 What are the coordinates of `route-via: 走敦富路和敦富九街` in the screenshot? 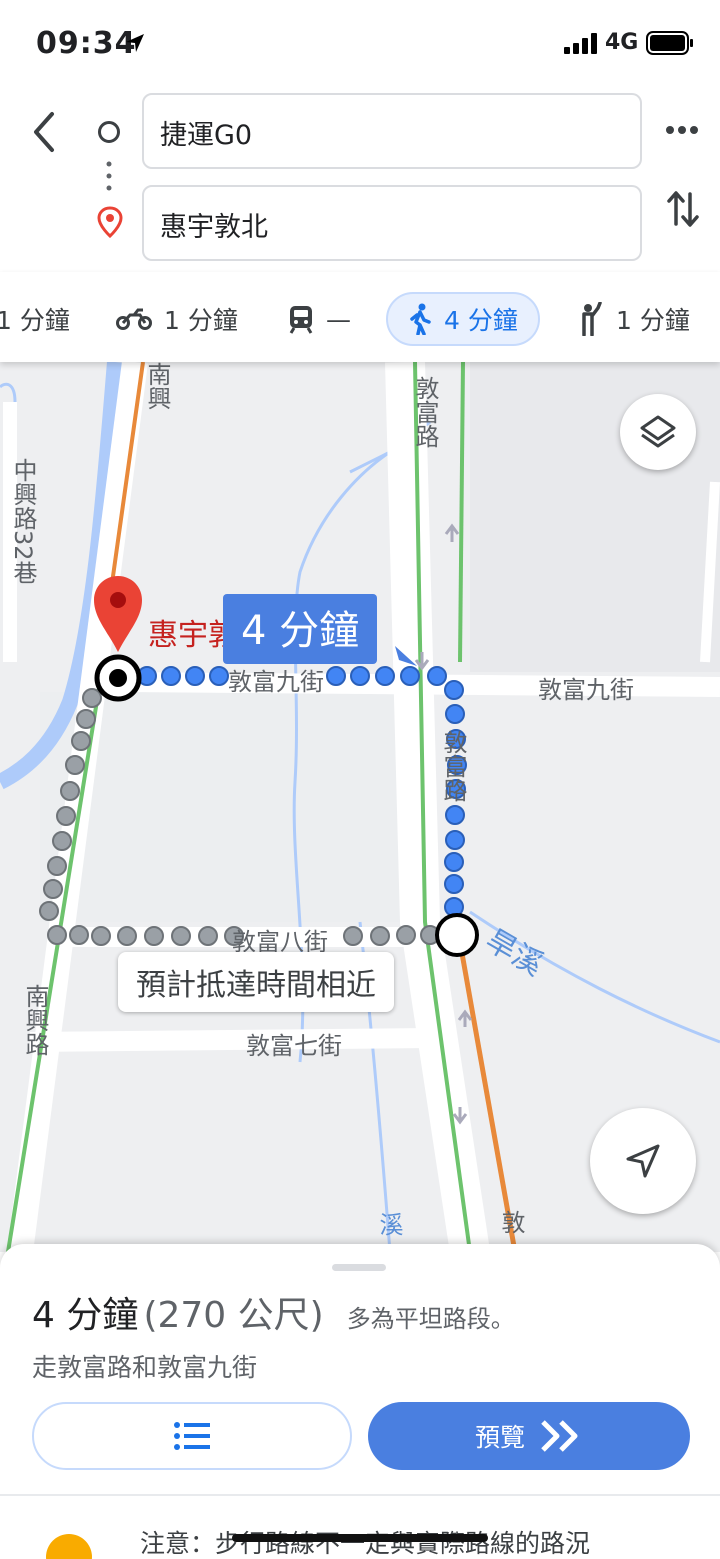 It's located at (145, 1367).